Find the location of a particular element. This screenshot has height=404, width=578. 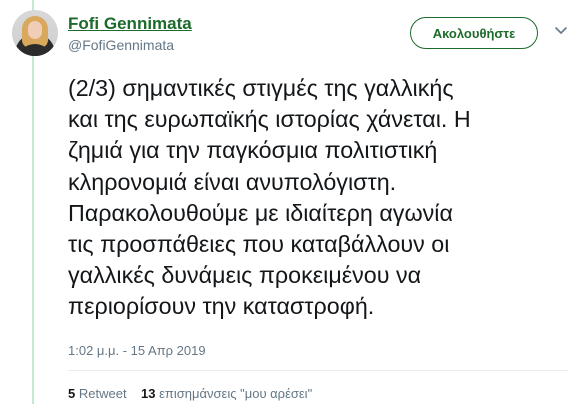

retweet-label: Retweet is located at coordinates (103, 393).